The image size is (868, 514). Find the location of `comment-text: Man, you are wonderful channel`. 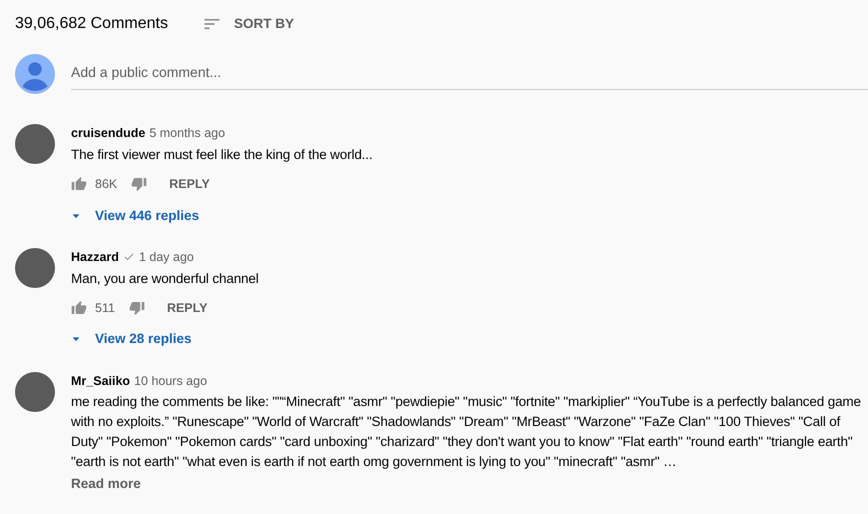

comment-text: Man, you are wonderful channel is located at coordinates (165, 279).